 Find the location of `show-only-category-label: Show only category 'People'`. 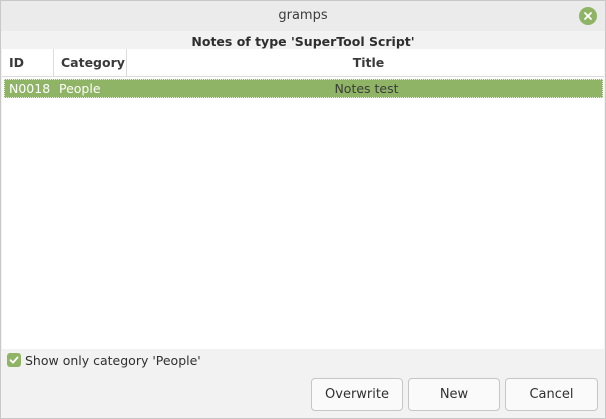

show-only-category-label: Show only category 'People' is located at coordinates (113, 360).